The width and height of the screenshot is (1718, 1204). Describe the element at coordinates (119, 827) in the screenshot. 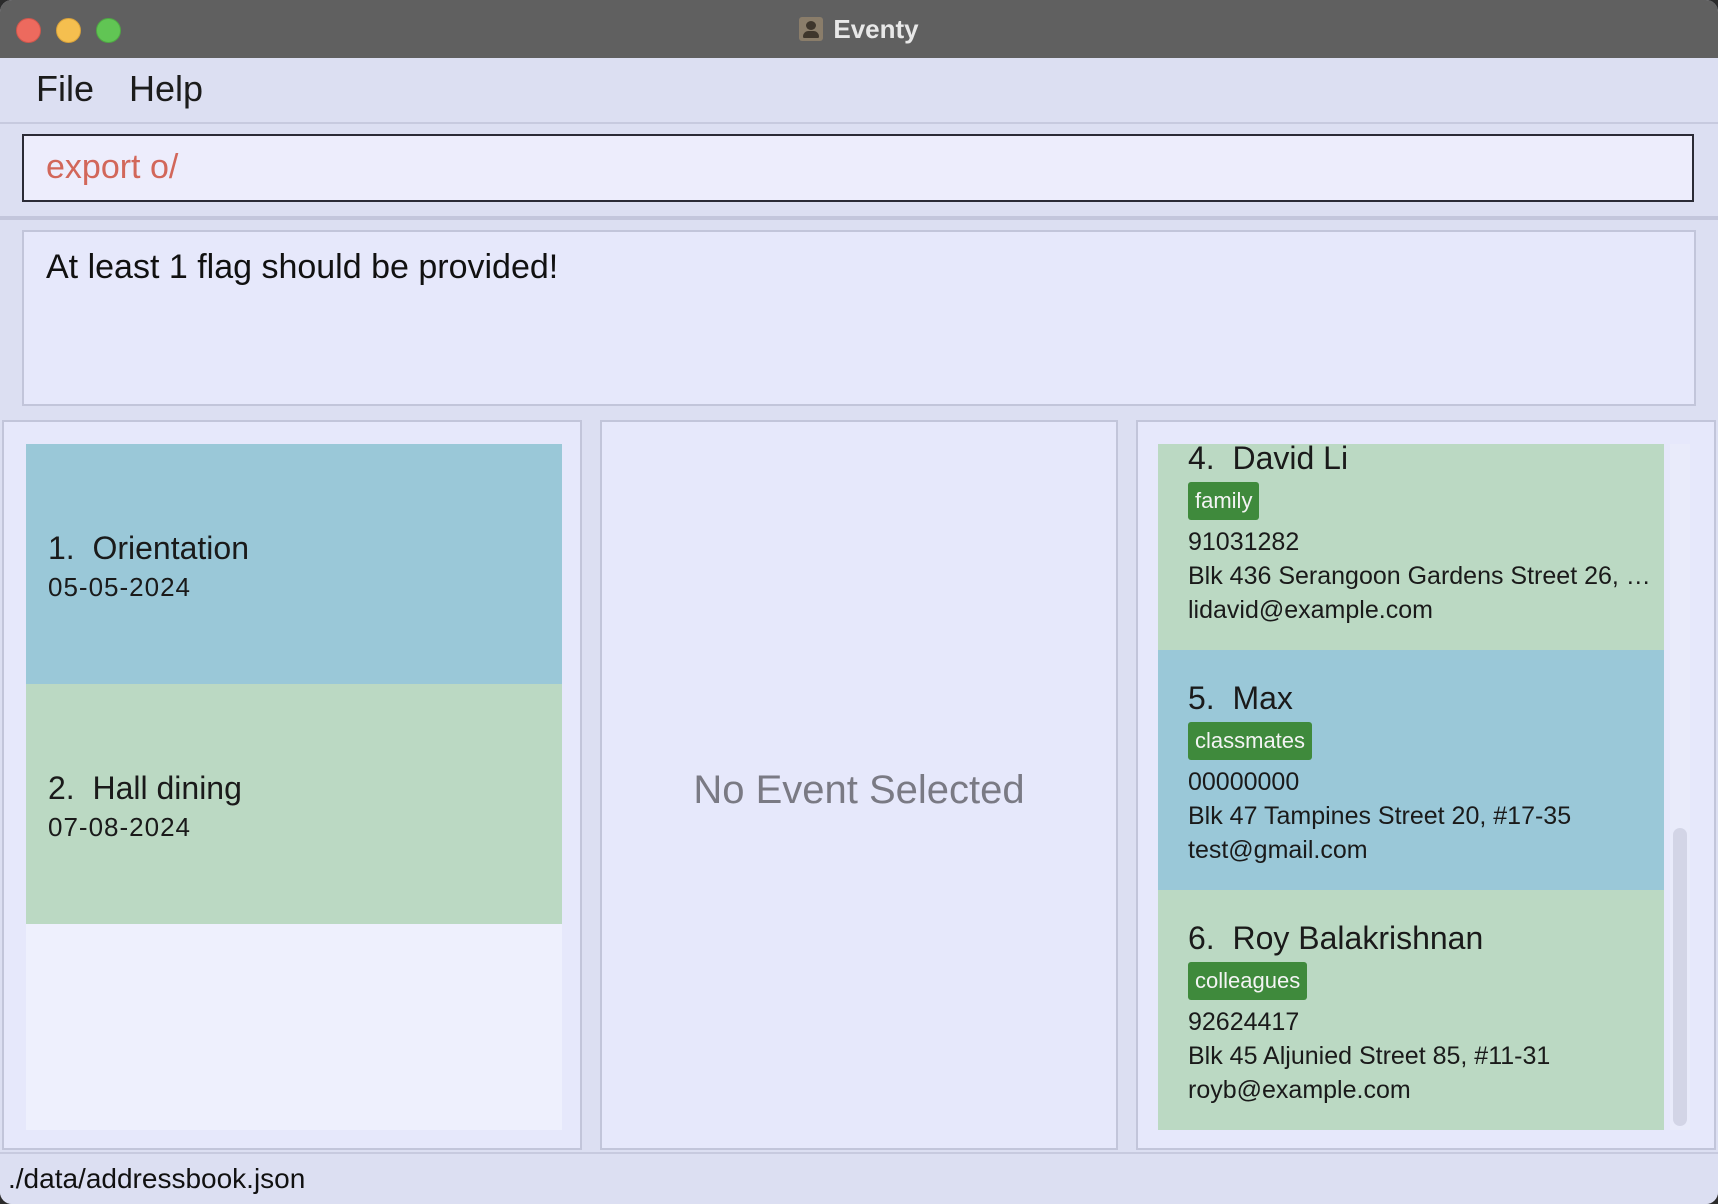

I see `event-date: 07-08-2024` at that location.